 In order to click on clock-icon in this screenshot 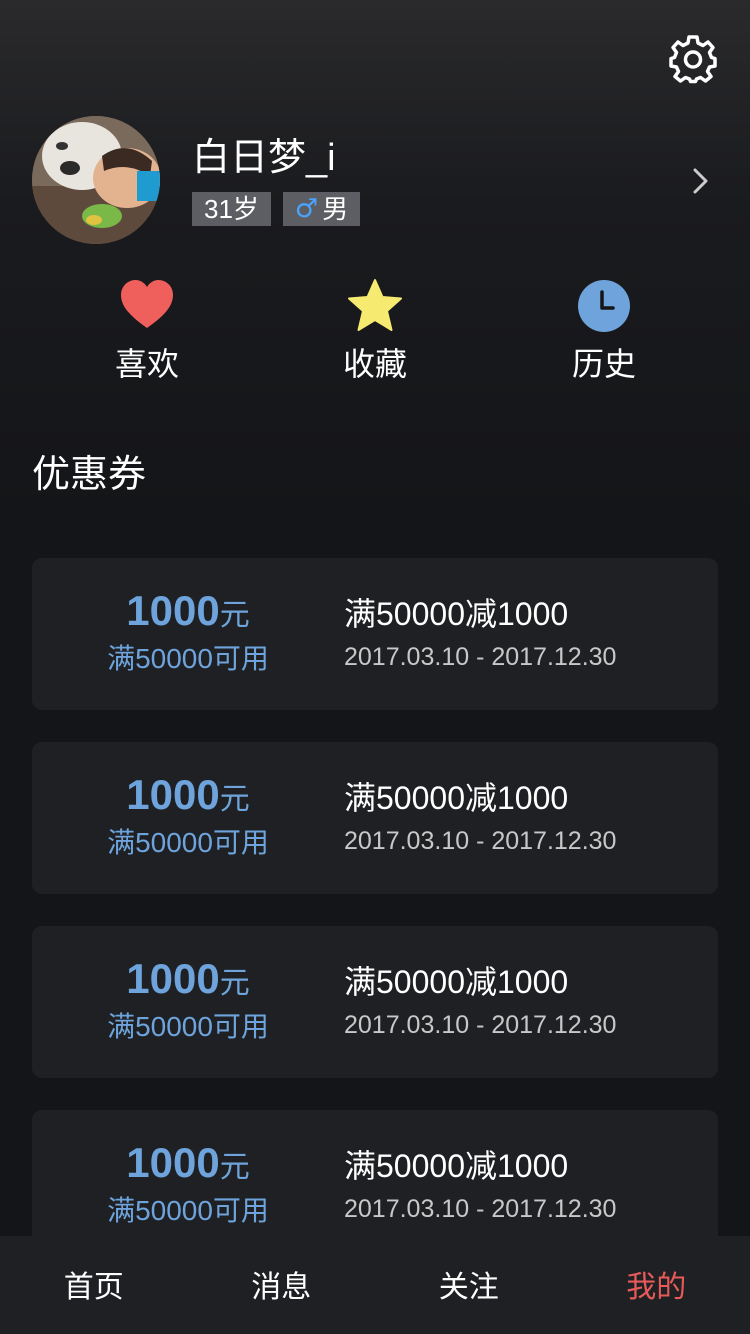, I will do `click(604, 306)`.